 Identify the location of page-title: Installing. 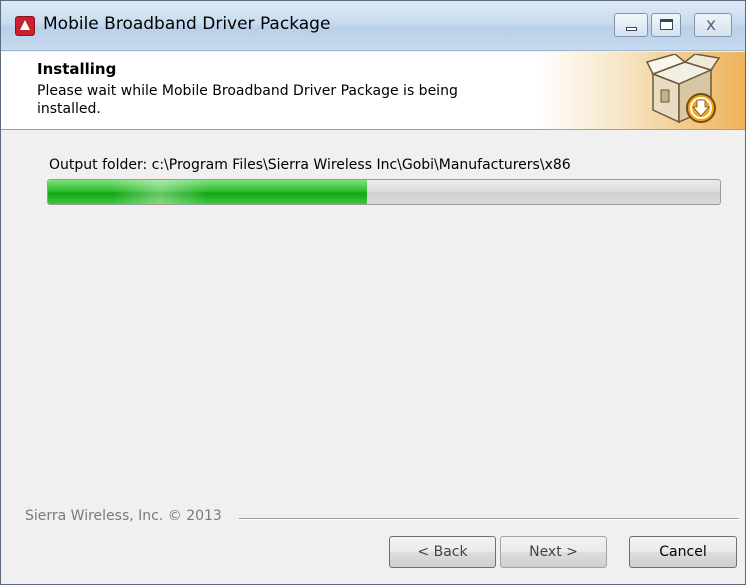
(77, 69).